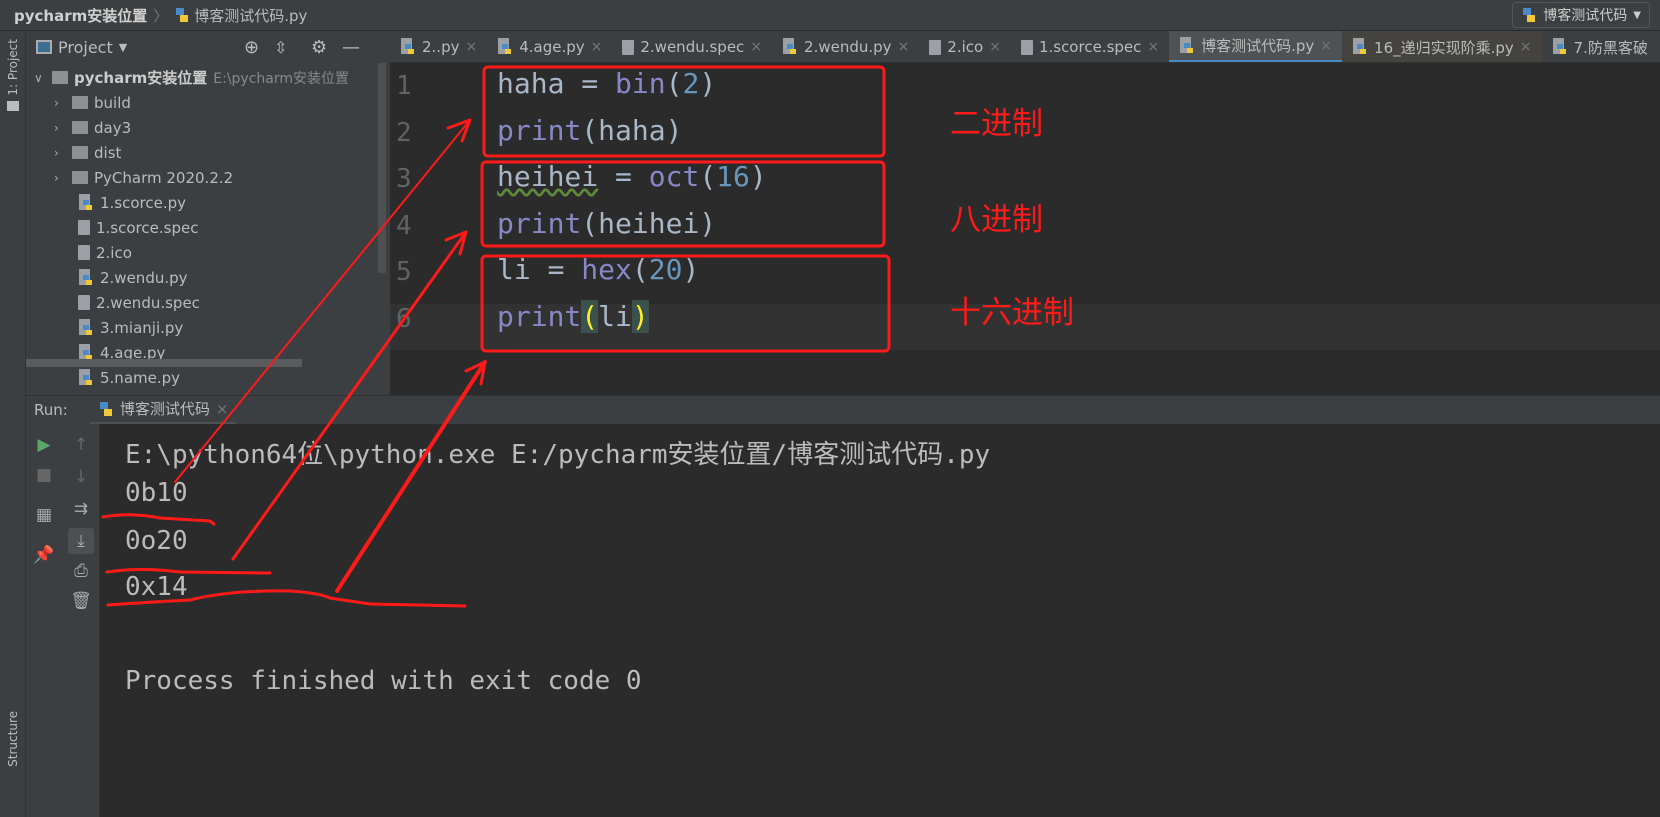 The image size is (1660, 817). I want to click on scroll-to-end-icon: ⤓, so click(81, 541).